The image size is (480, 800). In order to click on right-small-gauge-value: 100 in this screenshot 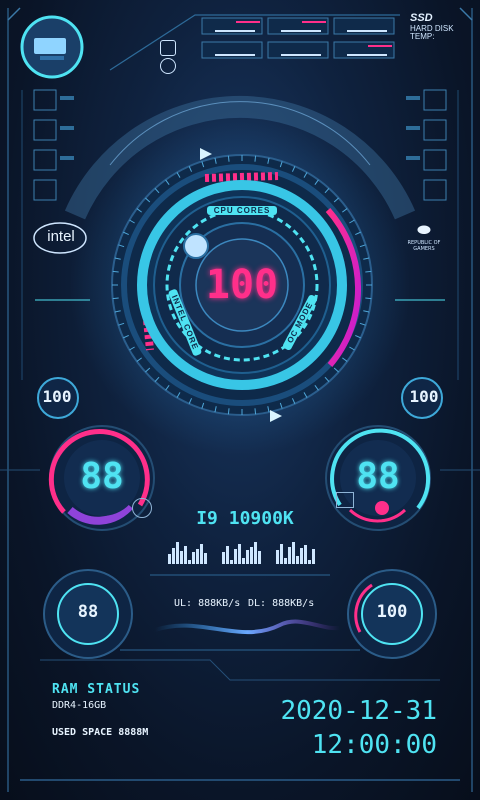, I will do `click(424, 396)`.